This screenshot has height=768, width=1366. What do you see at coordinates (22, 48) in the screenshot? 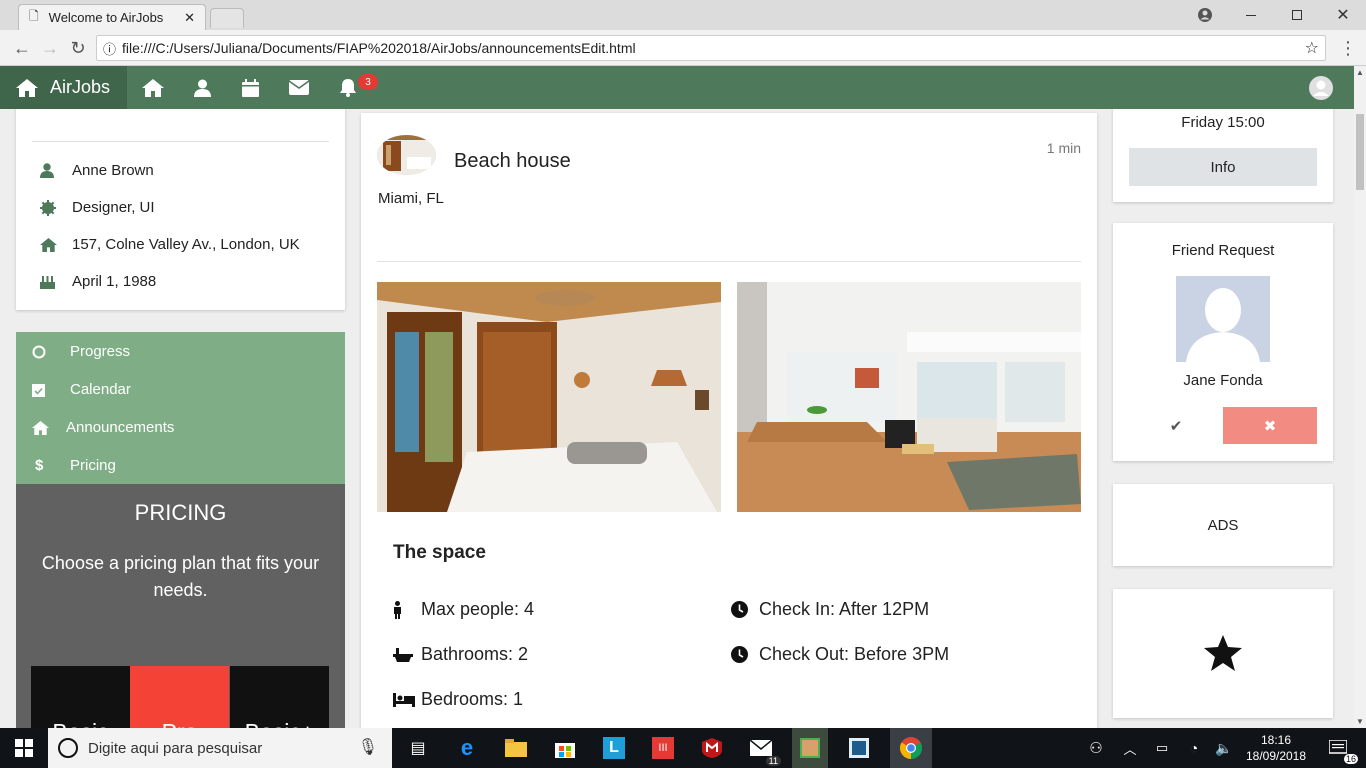
I see `back-icon: ←` at bounding box center [22, 48].